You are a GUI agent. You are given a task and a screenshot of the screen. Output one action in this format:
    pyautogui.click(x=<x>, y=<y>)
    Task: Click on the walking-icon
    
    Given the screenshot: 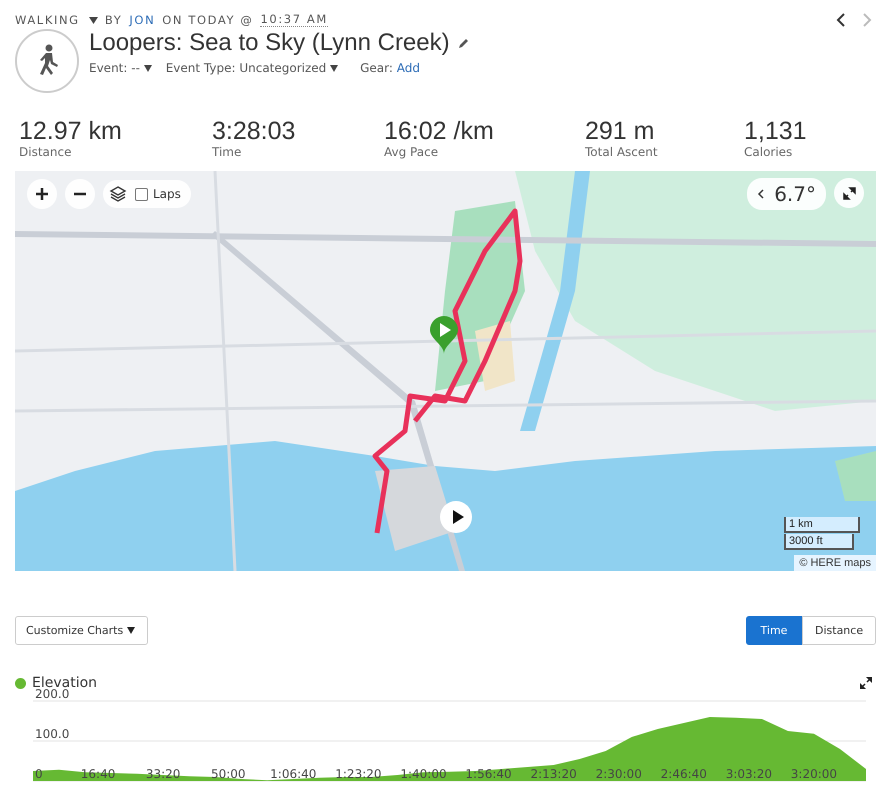 What is the action you would take?
    pyautogui.click(x=47, y=61)
    